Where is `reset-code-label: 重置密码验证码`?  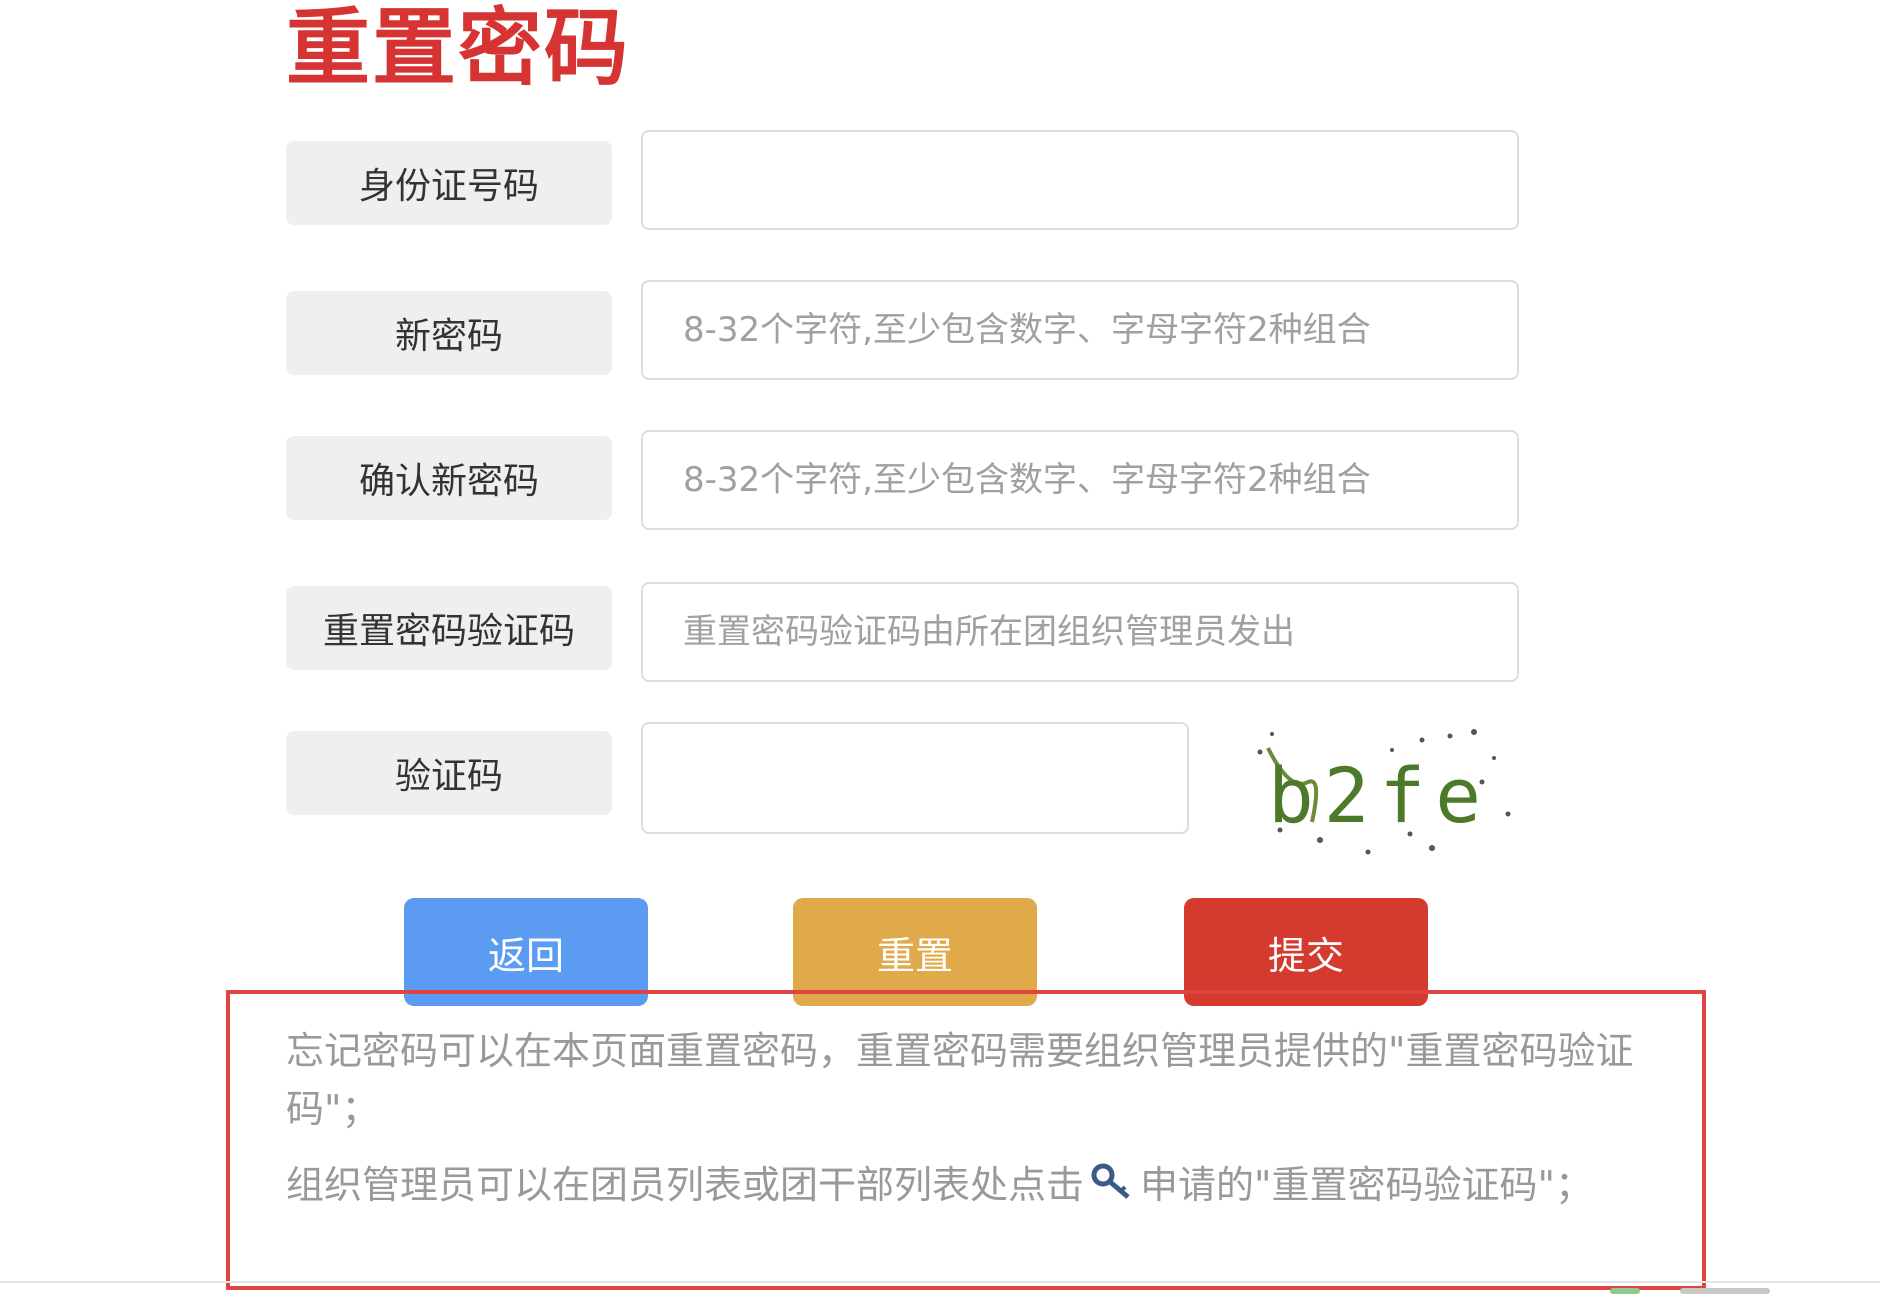
reset-code-label: 重置密码验证码 is located at coordinates (449, 628).